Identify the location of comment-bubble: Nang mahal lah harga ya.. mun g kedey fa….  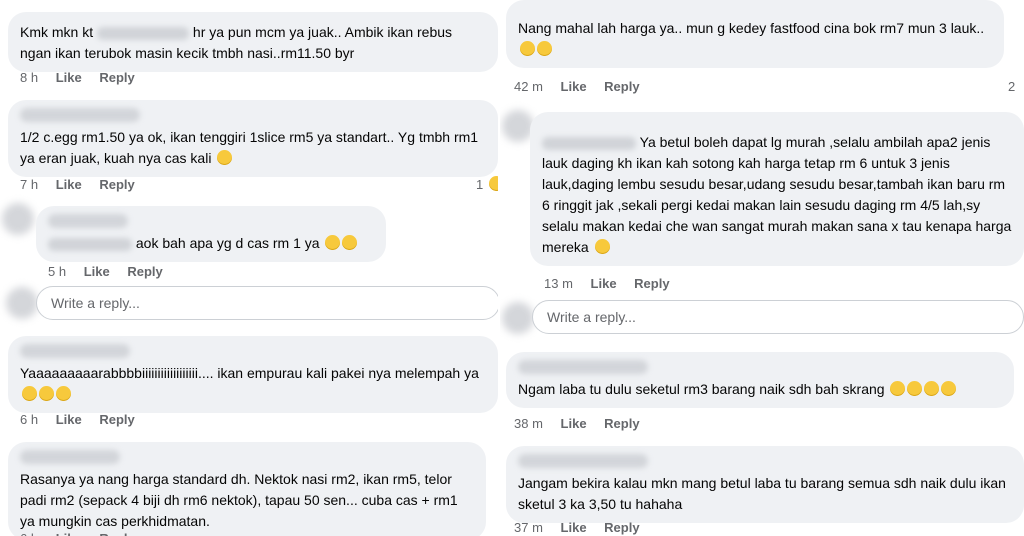
(755, 34).